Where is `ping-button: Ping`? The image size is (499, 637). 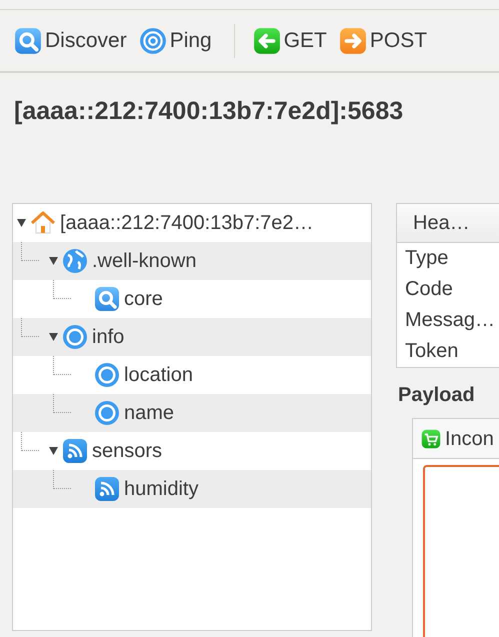 ping-button: Ping is located at coordinates (177, 40).